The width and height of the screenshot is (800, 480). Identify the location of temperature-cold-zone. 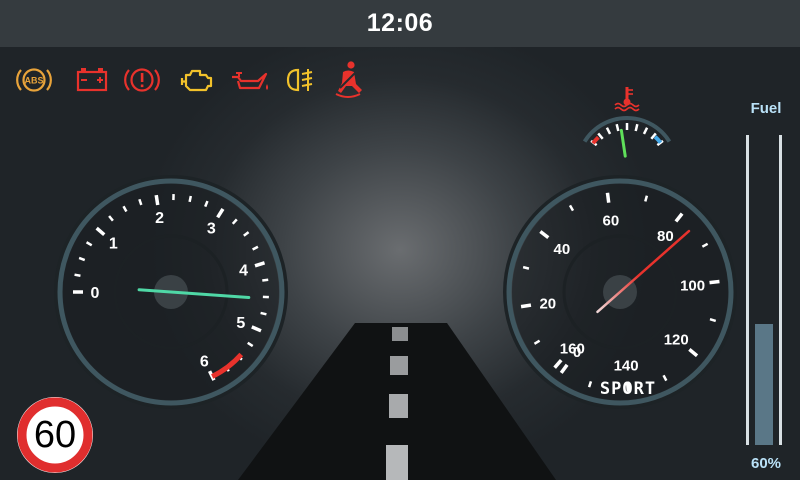
(658, 139).